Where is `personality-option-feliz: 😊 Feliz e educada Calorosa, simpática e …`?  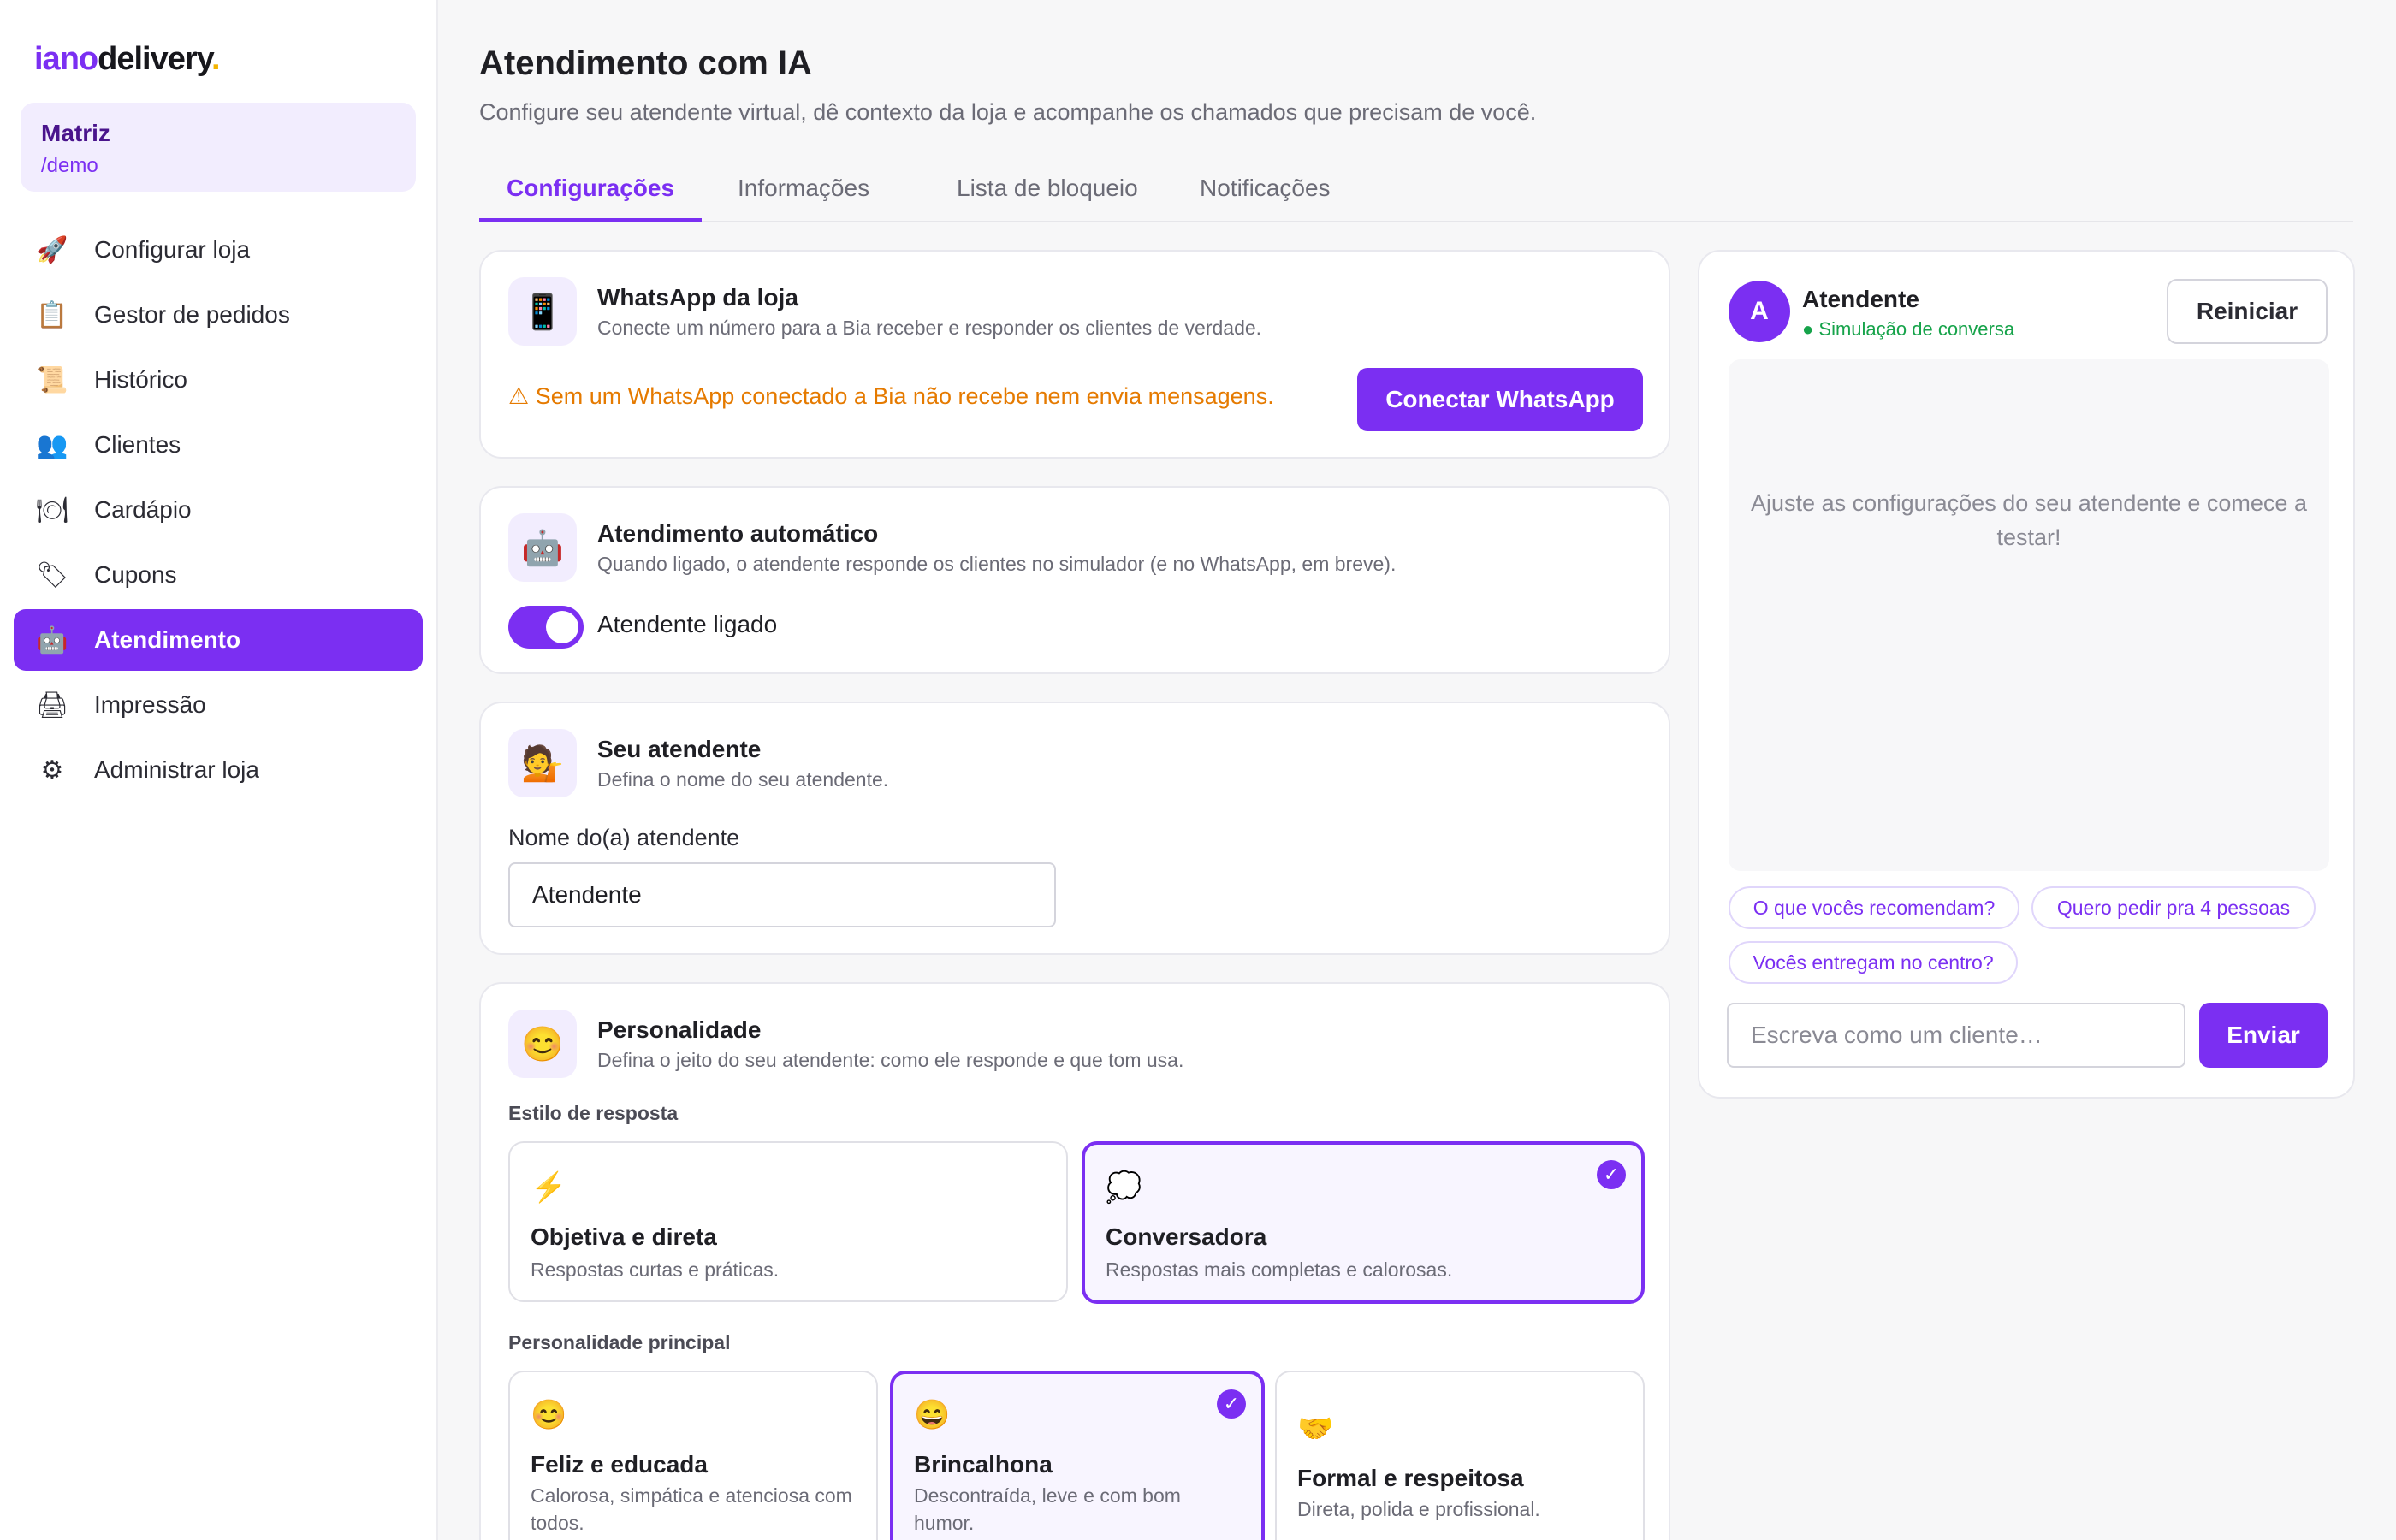
personality-option-feliz: 😊 Feliz e educada Calorosa, simpática e … is located at coordinates (693, 1455).